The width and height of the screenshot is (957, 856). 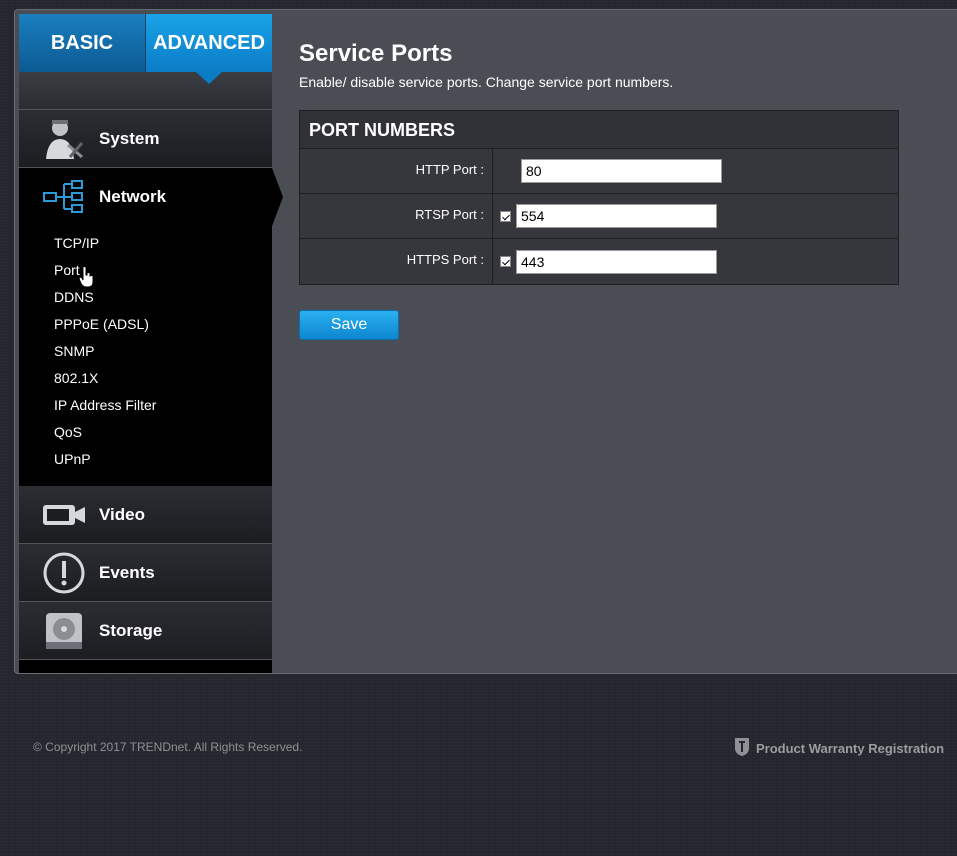 What do you see at coordinates (616, 216) in the screenshot?
I see `rtsp-port-input: 554` at bounding box center [616, 216].